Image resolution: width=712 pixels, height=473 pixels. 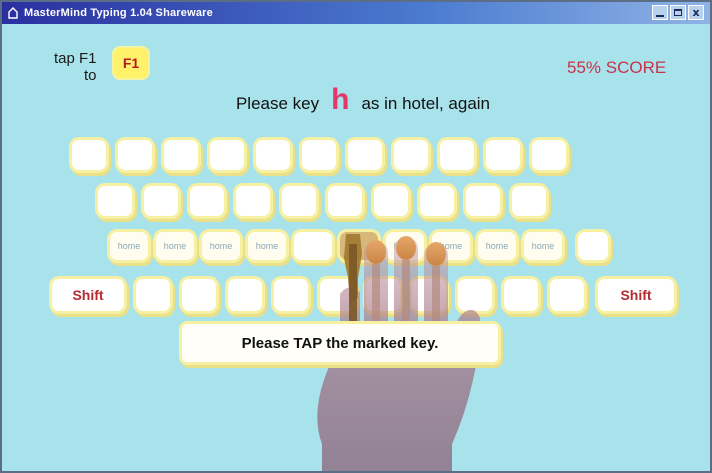 I want to click on score-display: 55% SCORE, so click(x=617, y=67).